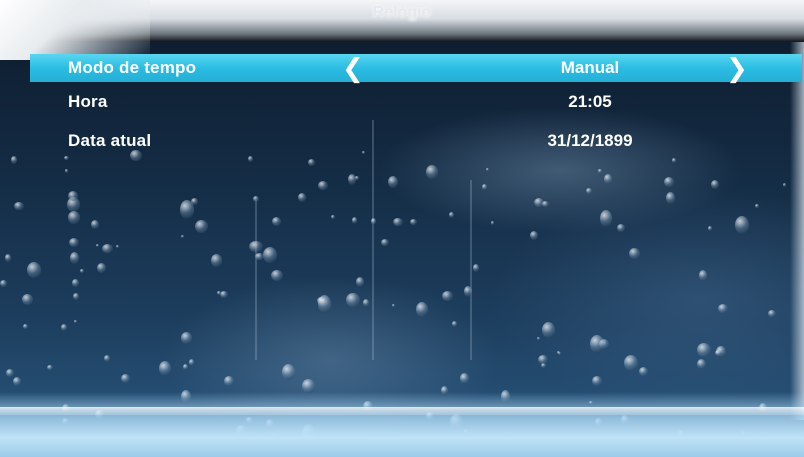 The width and height of the screenshot is (804, 457). Describe the element at coordinates (353, 68) in the screenshot. I see `chevron-left-icon: ❮` at that location.